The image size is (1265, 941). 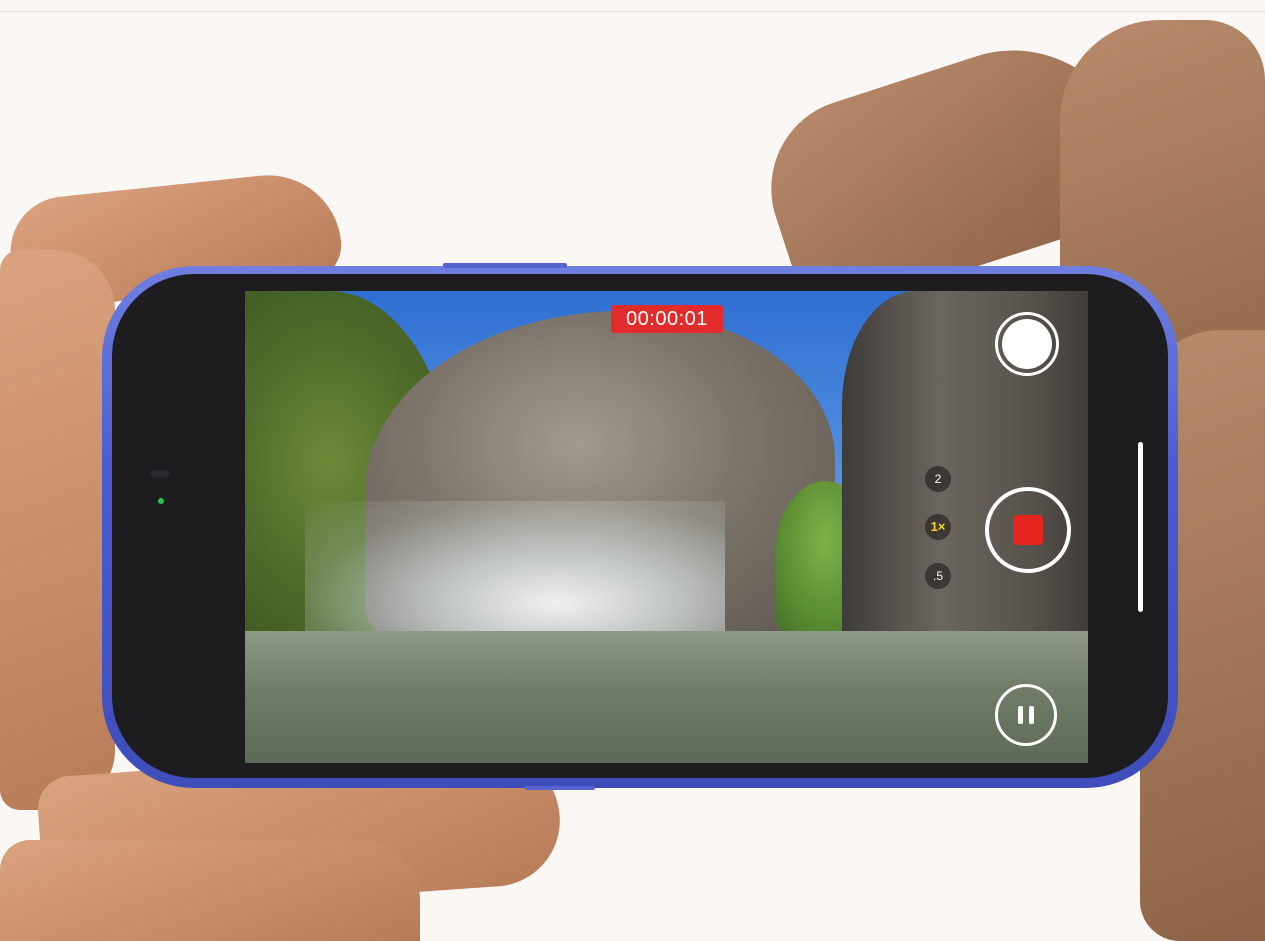 I want to click on volume-button, so click(x=505, y=265).